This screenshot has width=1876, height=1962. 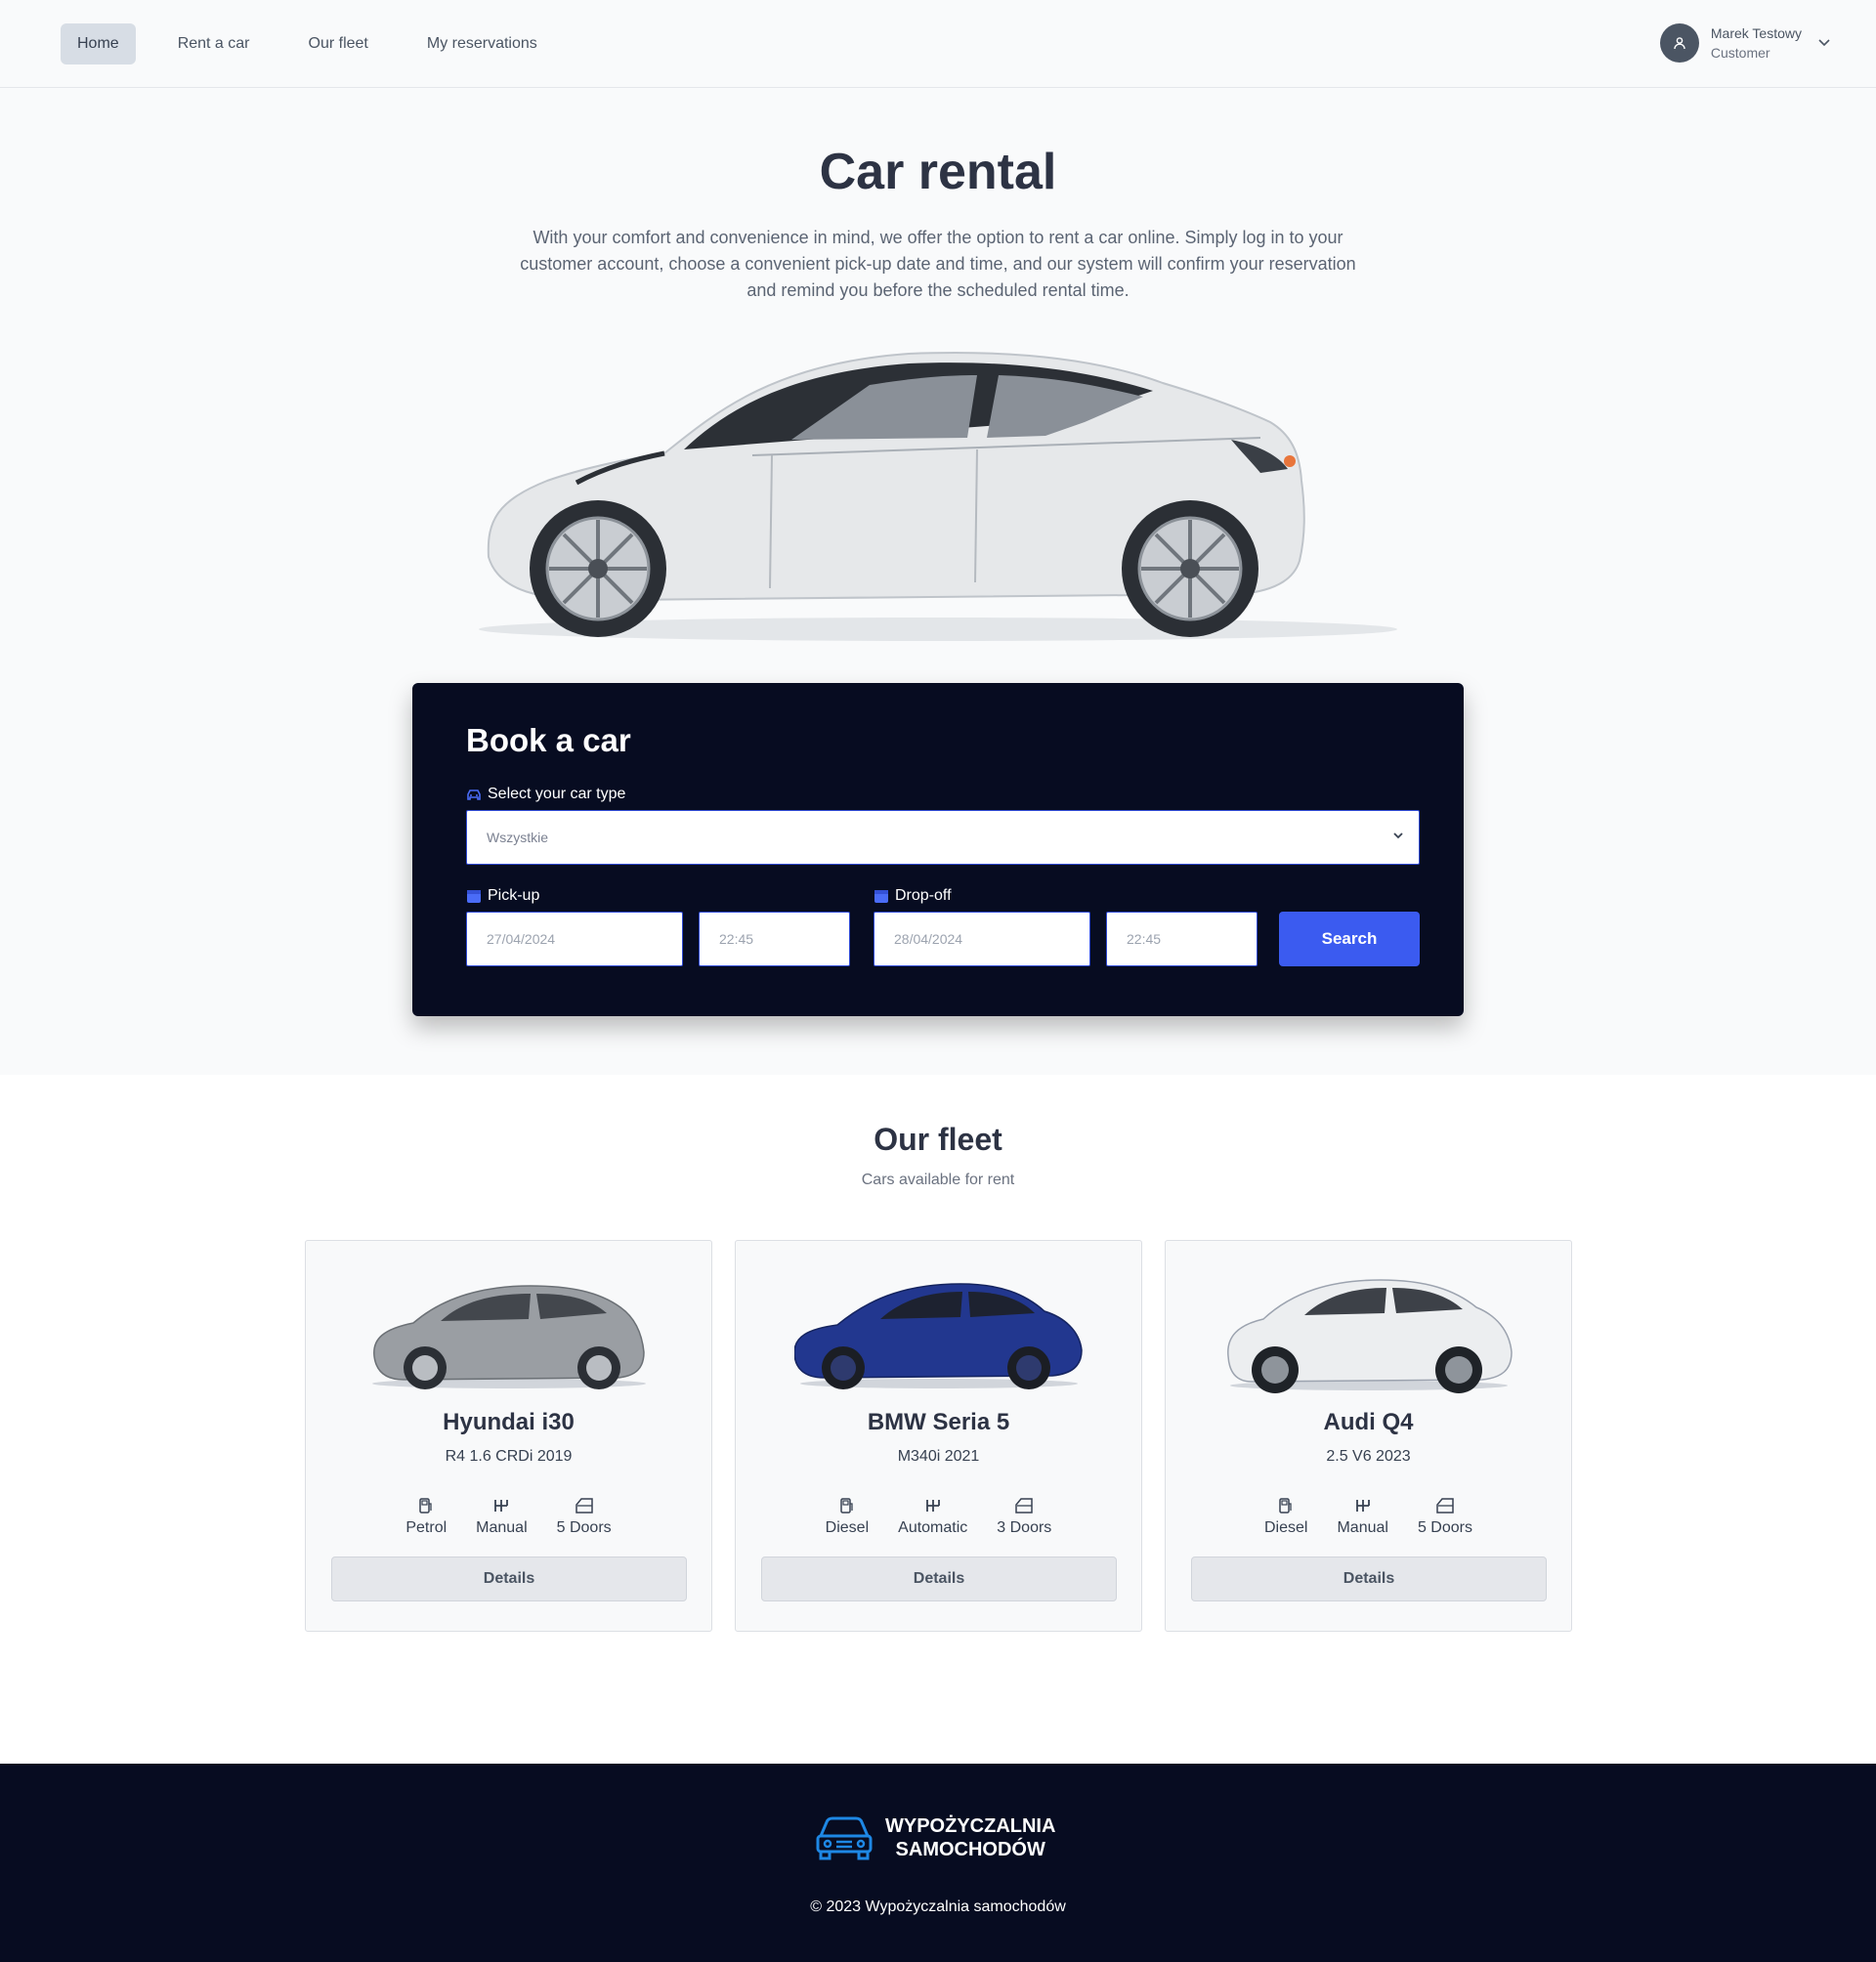 What do you see at coordinates (923, 896) in the screenshot?
I see `dropoff-label-text: Drop-off` at bounding box center [923, 896].